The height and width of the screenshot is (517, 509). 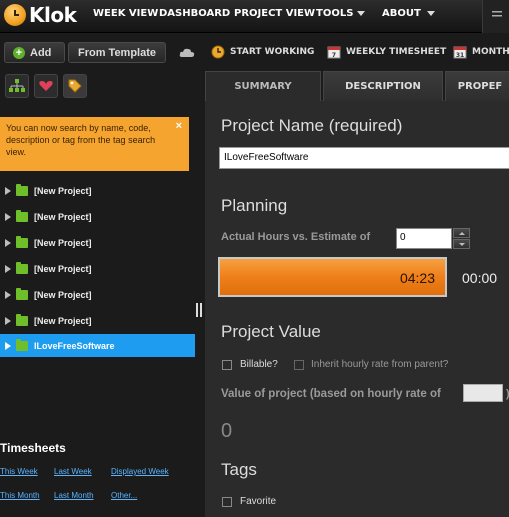 What do you see at coordinates (490, 52) in the screenshot?
I see `monthly-timesheet-label: MONTHE` at bounding box center [490, 52].